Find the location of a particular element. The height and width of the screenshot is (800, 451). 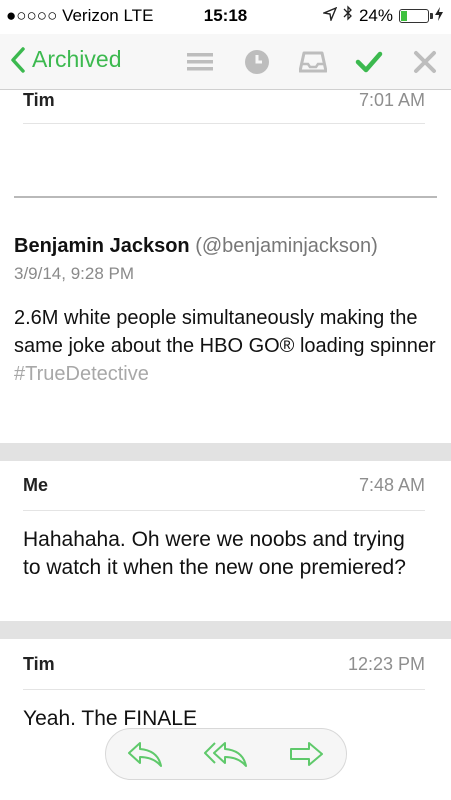

reply-icon is located at coordinates (145, 754).